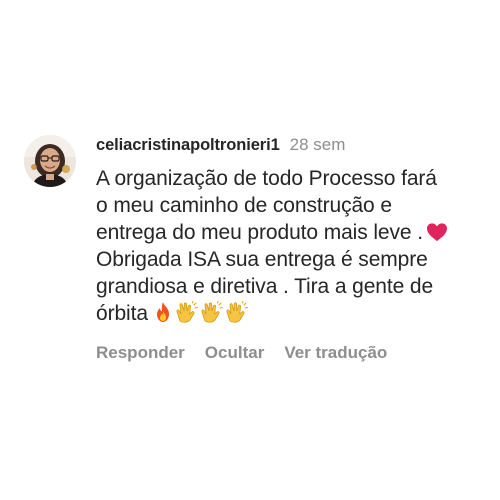  What do you see at coordinates (437, 232) in the screenshot?
I see `red-heart-icon` at bounding box center [437, 232].